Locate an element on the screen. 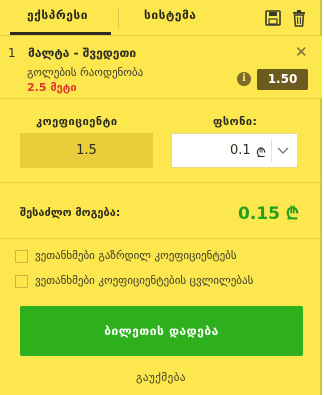 This screenshot has height=395, width=324. stake-label: ფსონი: is located at coordinates (235, 121).